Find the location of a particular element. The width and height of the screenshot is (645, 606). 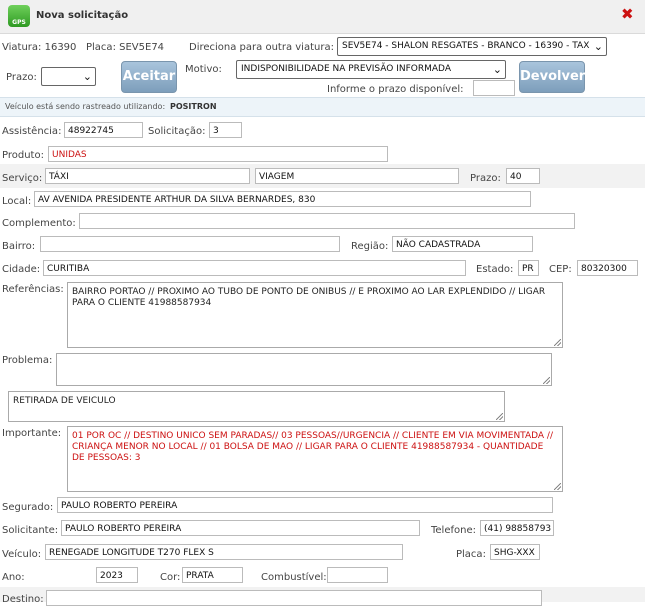

placa-info: Placa: SEV5E74 is located at coordinates (125, 47).